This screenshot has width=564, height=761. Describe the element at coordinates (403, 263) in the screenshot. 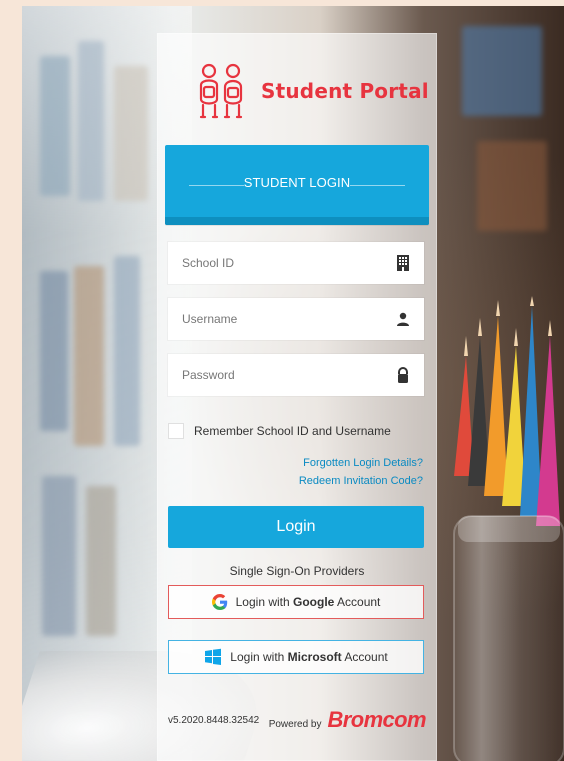

I see `building-icon` at that location.